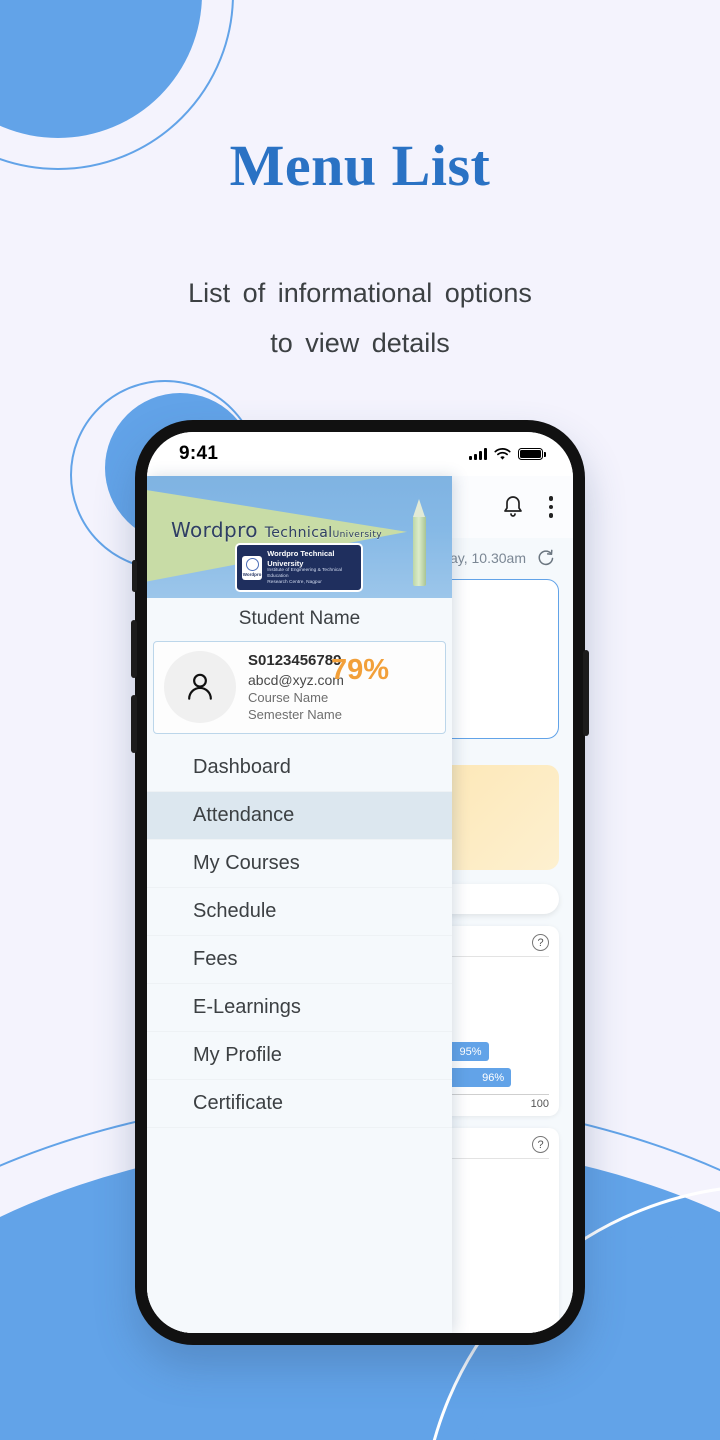 The image size is (720, 1440). Describe the element at coordinates (134, 576) in the screenshot. I see `phone-mute-button` at that location.